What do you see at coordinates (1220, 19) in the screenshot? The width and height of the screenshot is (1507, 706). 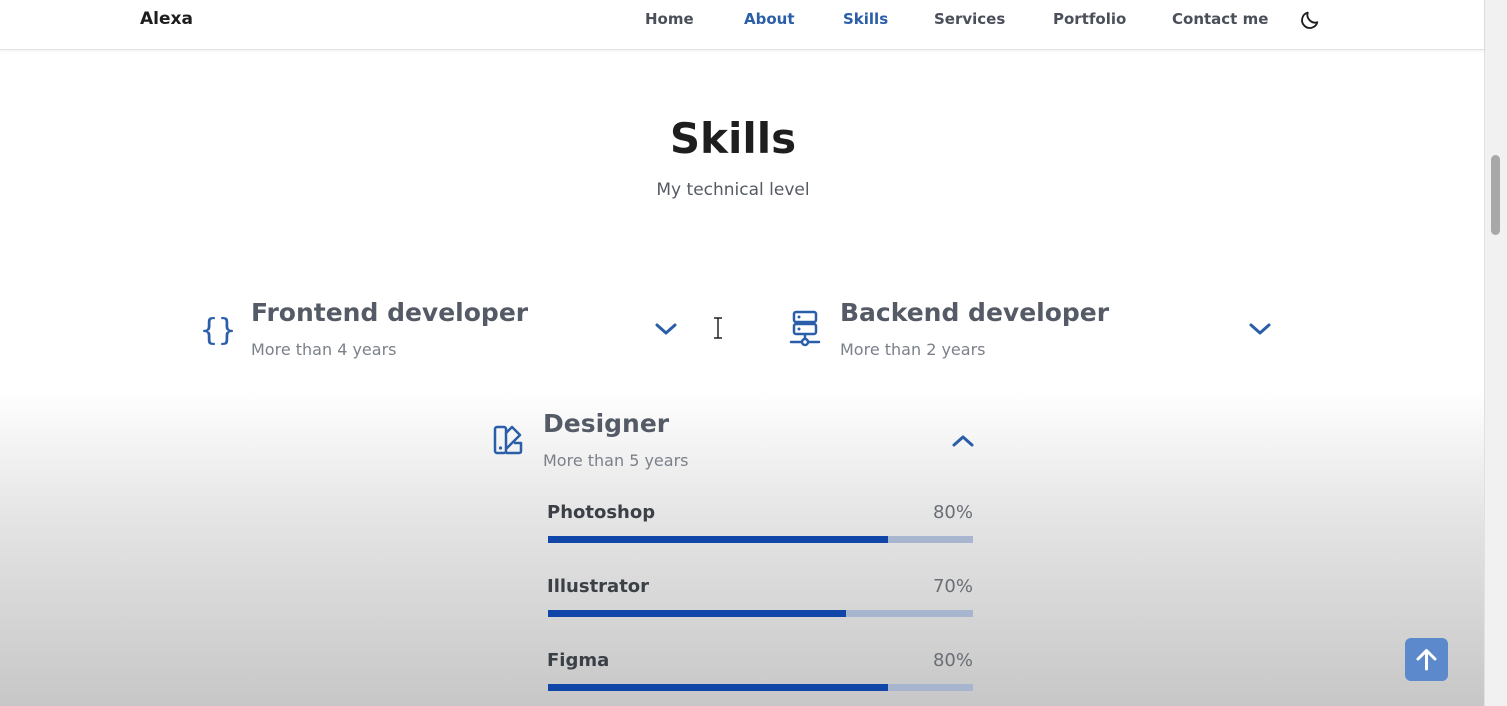 I see `nav-link-contact: Contact me` at bounding box center [1220, 19].